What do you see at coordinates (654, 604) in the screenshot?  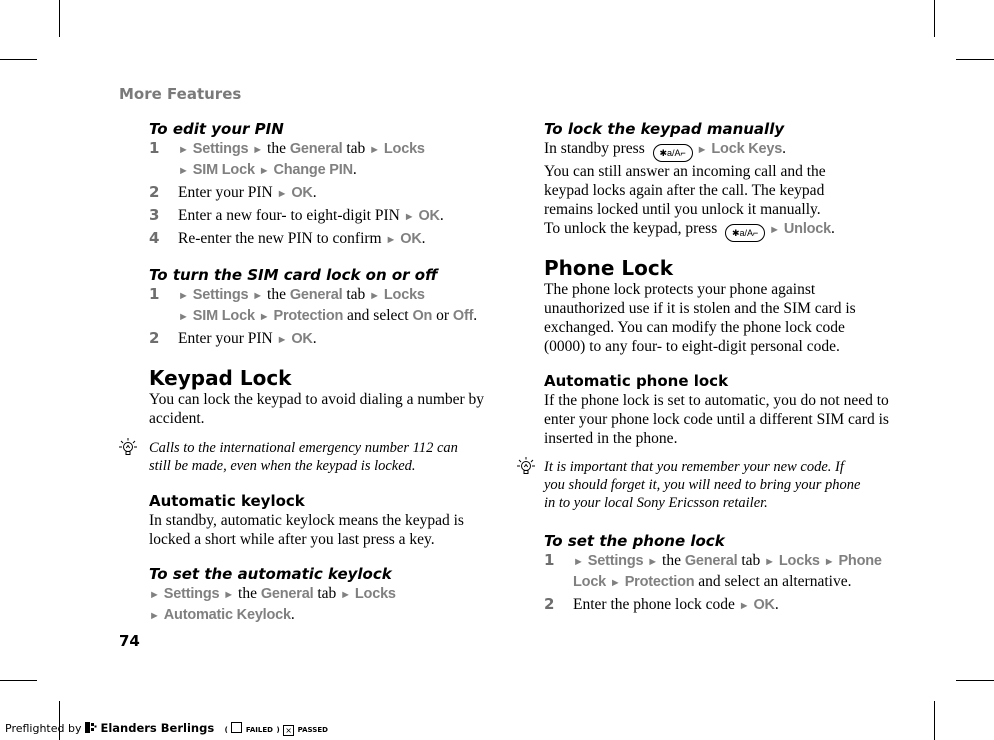 I see `step-text: Enter the phone lock code` at bounding box center [654, 604].